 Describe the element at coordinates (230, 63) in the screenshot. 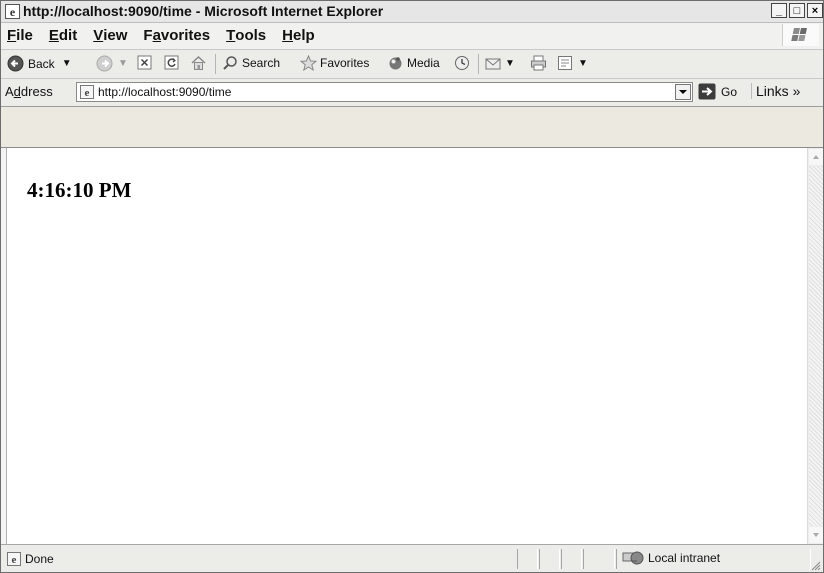

I see `search-icon` at that location.